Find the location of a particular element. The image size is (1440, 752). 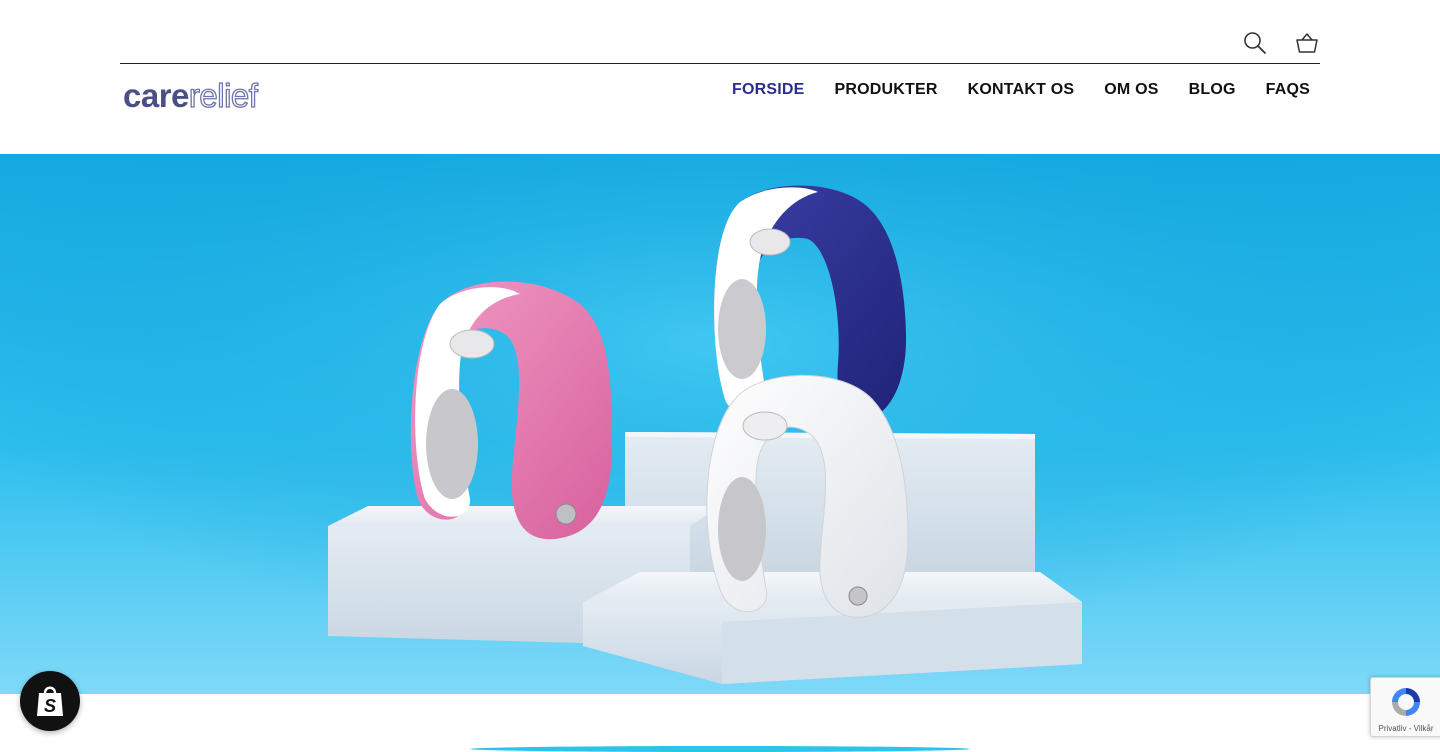

carerelief-logo: carerelief is located at coordinates (191, 96).